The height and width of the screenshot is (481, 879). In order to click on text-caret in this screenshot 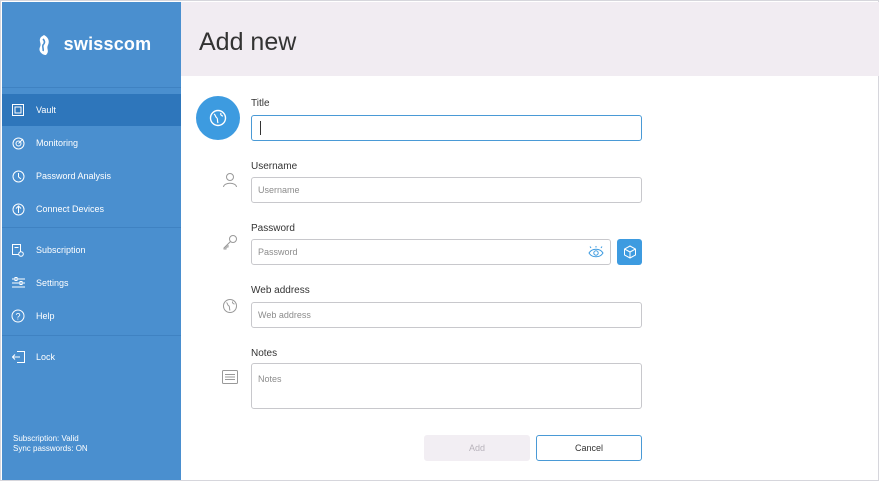, I will do `click(260, 128)`.